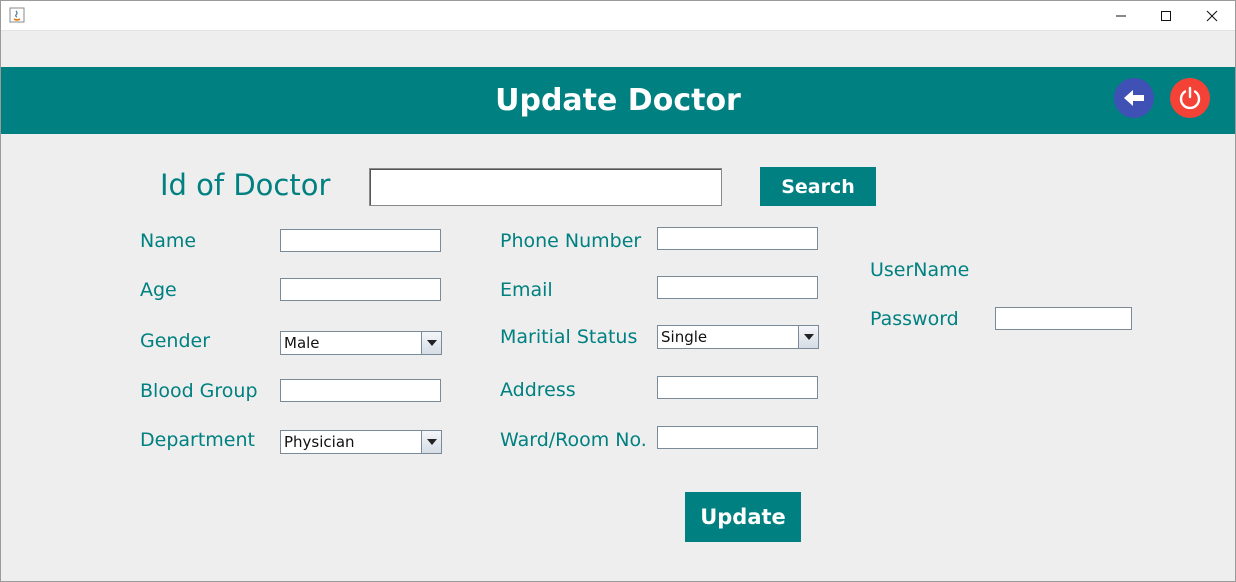 This screenshot has height=582, width=1236. What do you see at coordinates (737, 238) in the screenshot?
I see `phone-input` at bounding box center [737, 238].